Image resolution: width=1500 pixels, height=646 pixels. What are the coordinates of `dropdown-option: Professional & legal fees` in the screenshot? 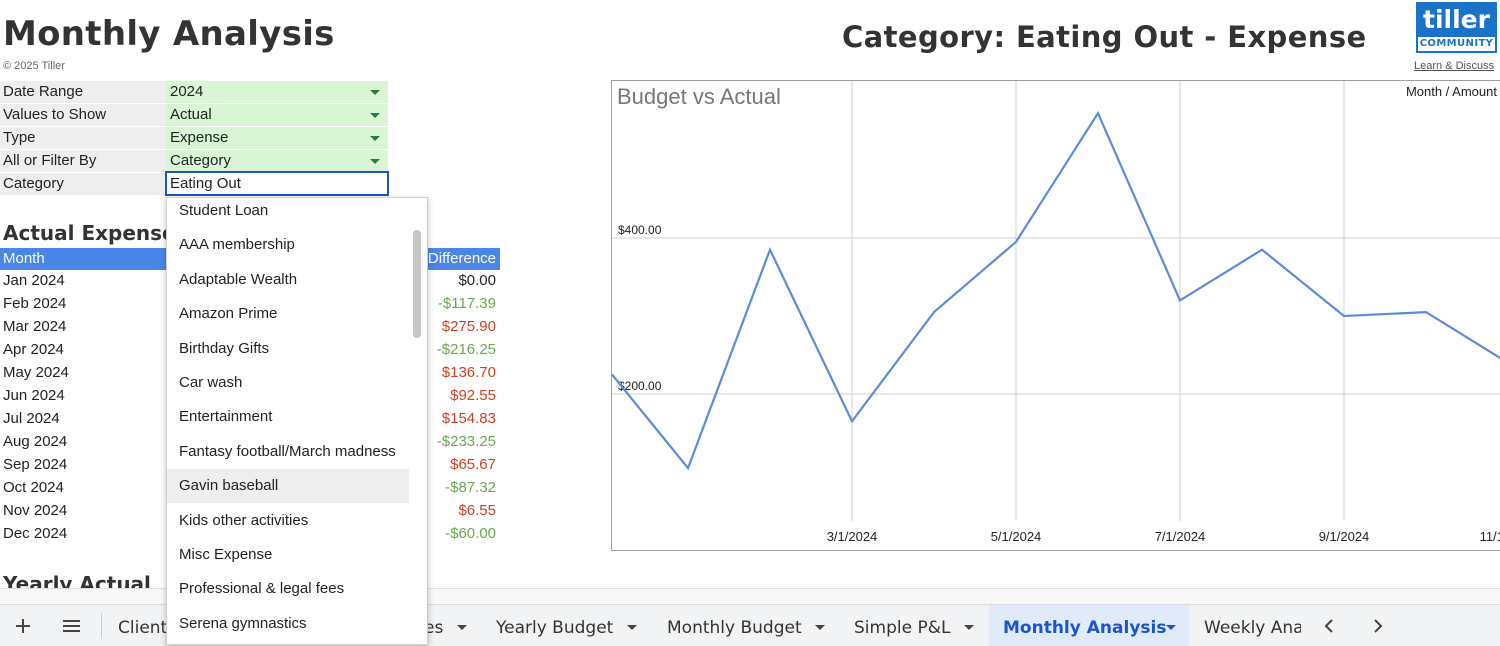 It's located at (288, 589).